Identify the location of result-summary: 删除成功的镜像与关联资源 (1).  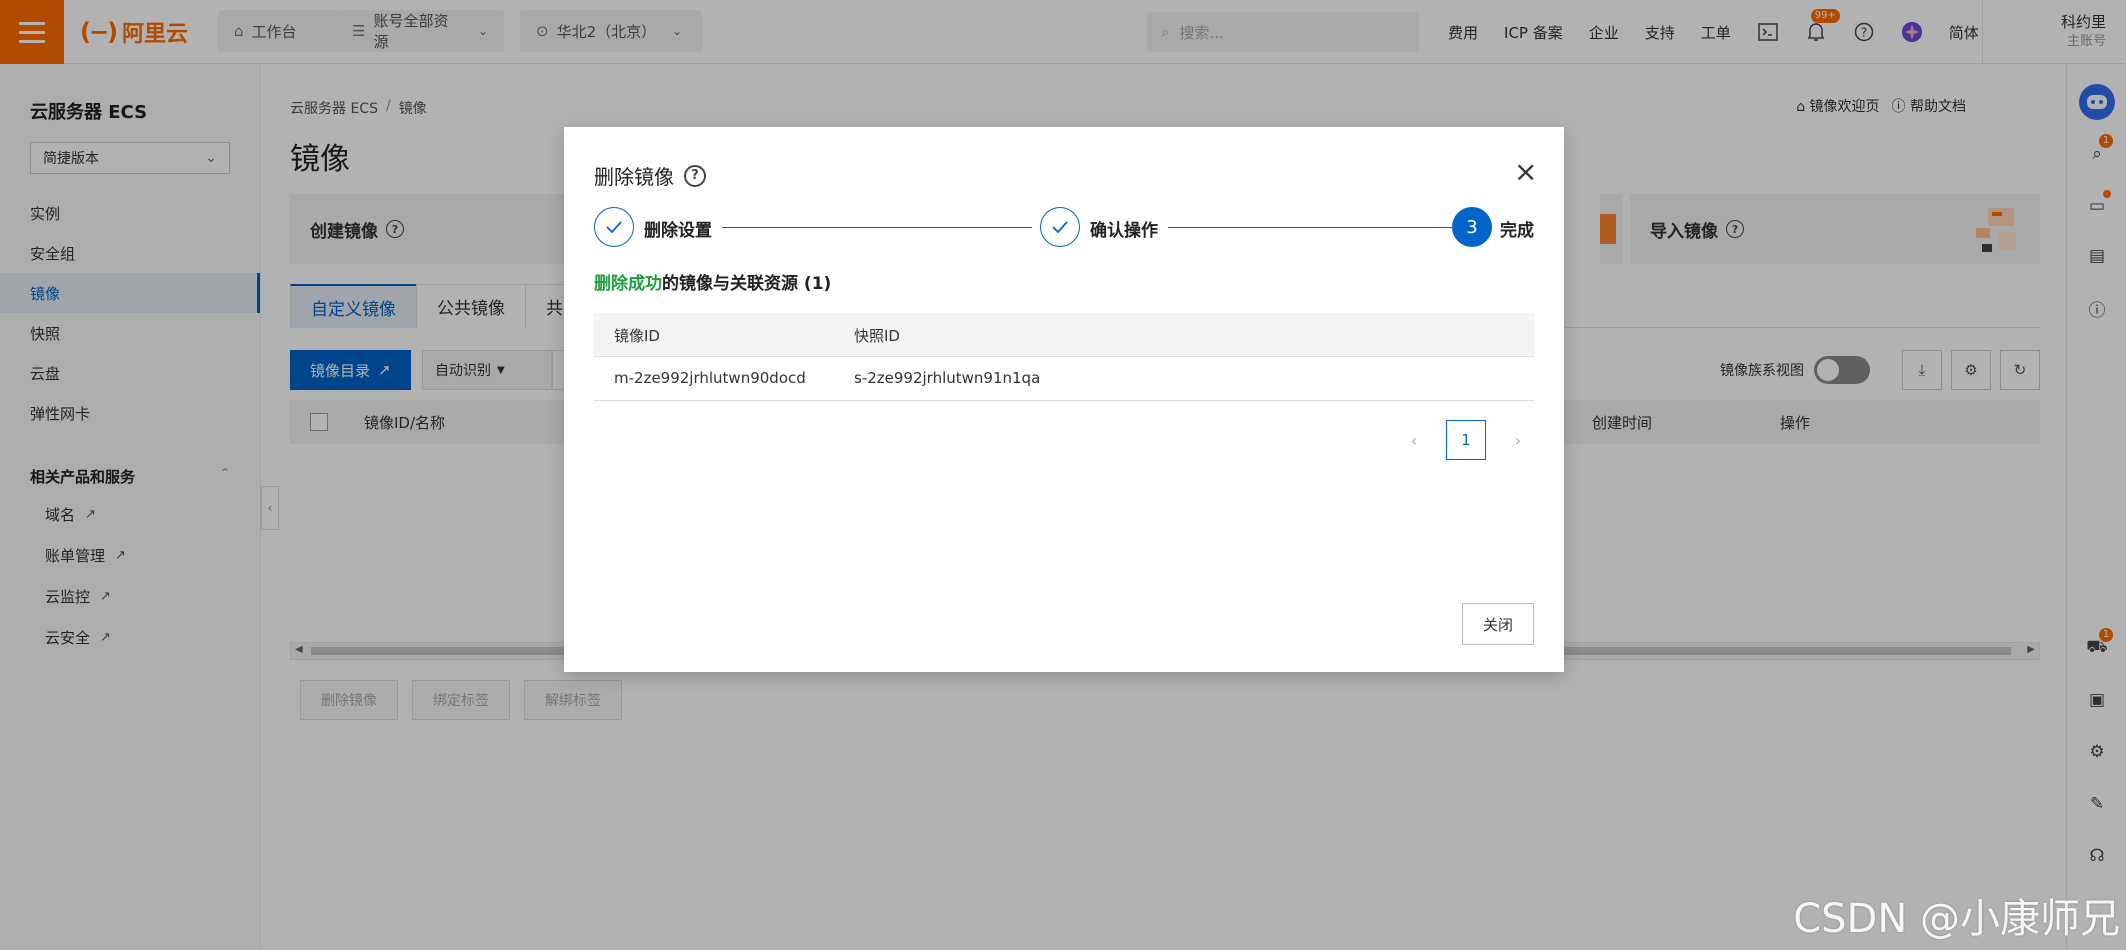
(712, 281).